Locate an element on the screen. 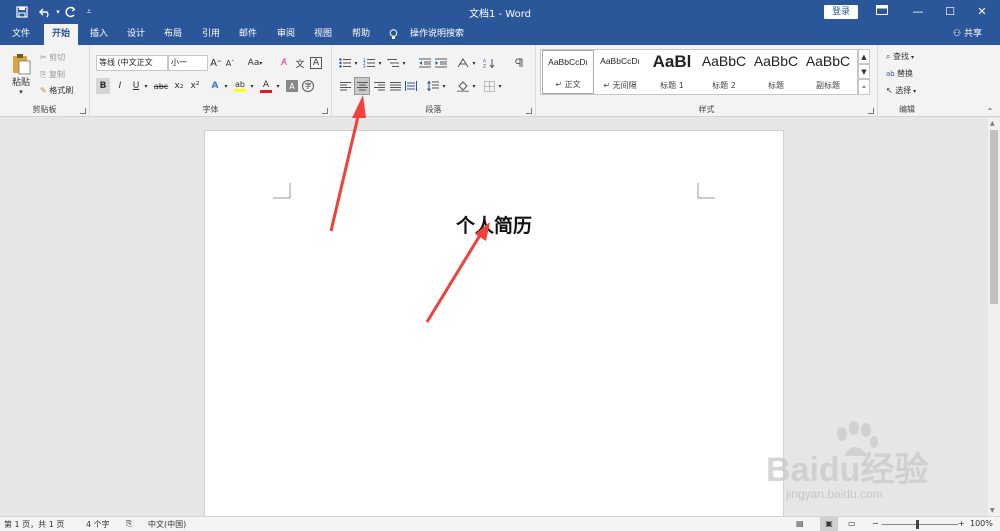  zoom-out-icon: − is located at coordinates (875, 523).